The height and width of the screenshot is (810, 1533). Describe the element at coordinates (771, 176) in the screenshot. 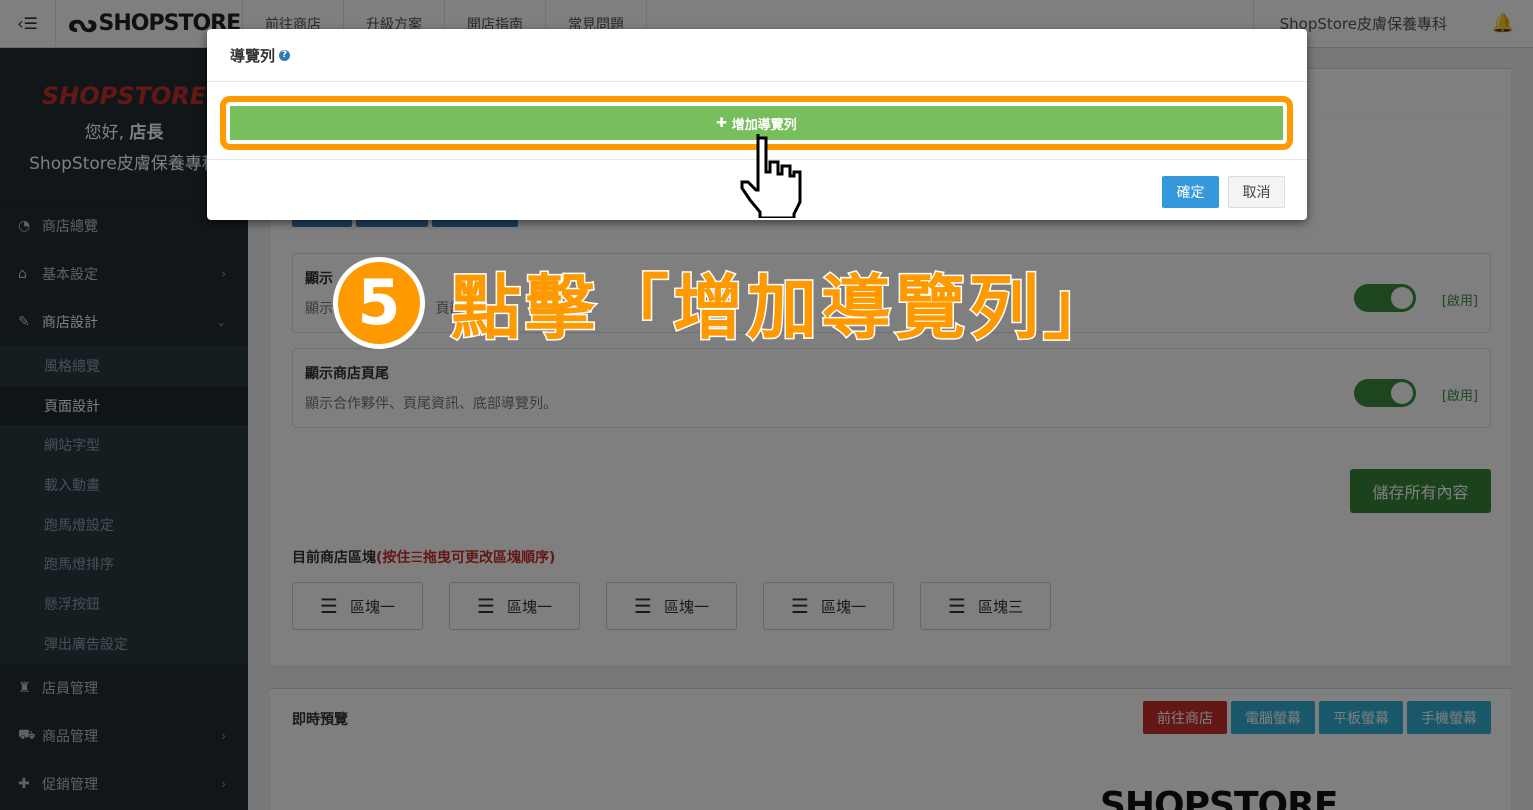

I see `hand-pointer-icon` at that location.